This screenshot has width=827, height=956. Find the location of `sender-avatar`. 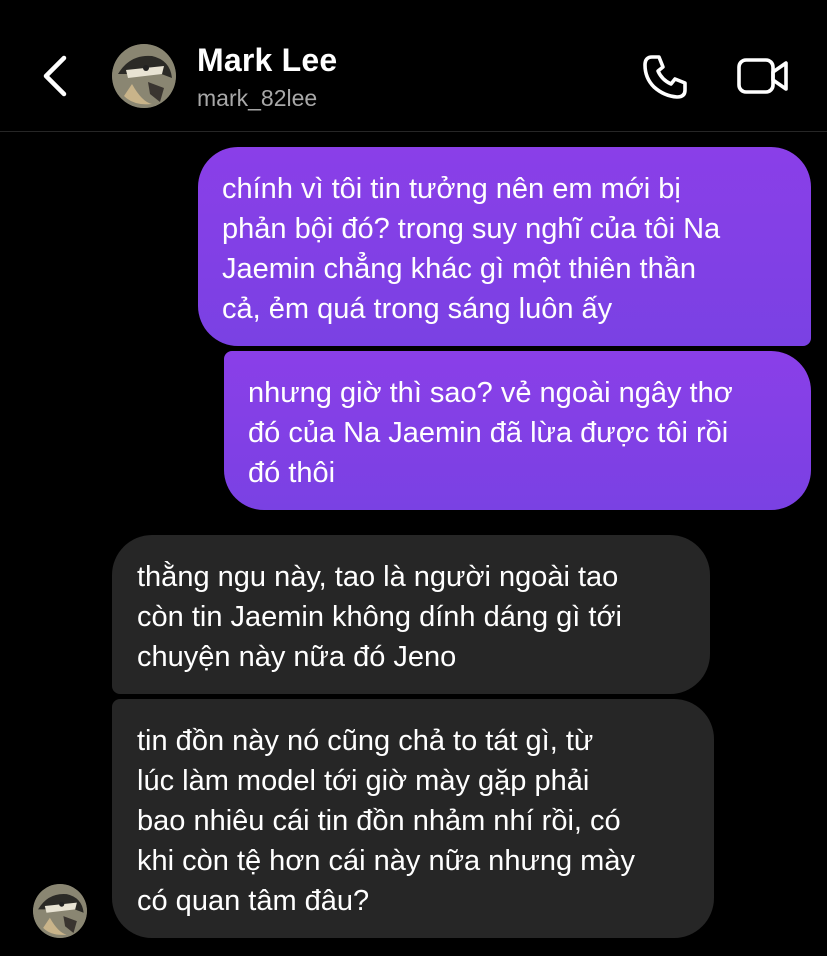

sender-avatar is located at coordinates (60, 911).